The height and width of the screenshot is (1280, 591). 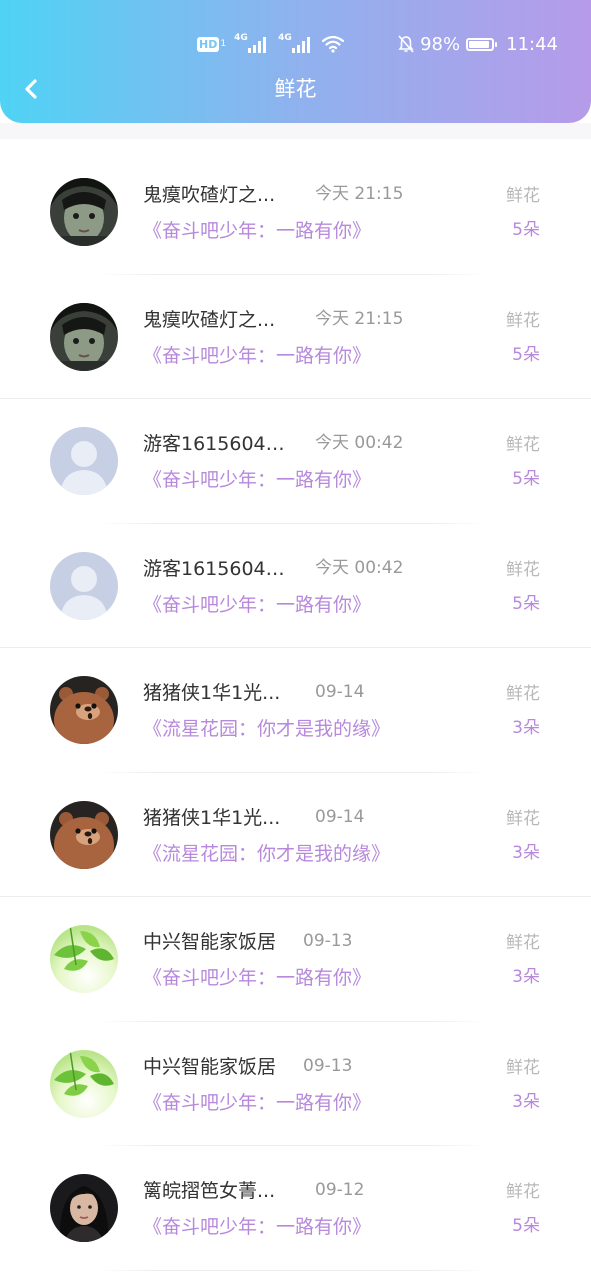 What do you see at coordinates (295, 61) in the screenshot?
I see `header: HD 1 4G 4G 98% 11:44 鲜花` at bounding box center [295, 61].